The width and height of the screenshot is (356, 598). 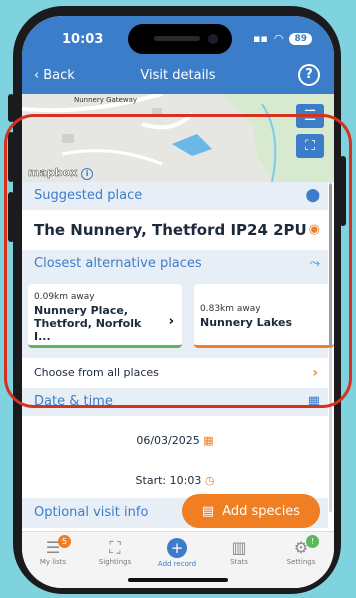 What do you see at coordinates (300, 38) in the screenshot?
I see `battery-icon: 89` at bounding box center [300, 38].